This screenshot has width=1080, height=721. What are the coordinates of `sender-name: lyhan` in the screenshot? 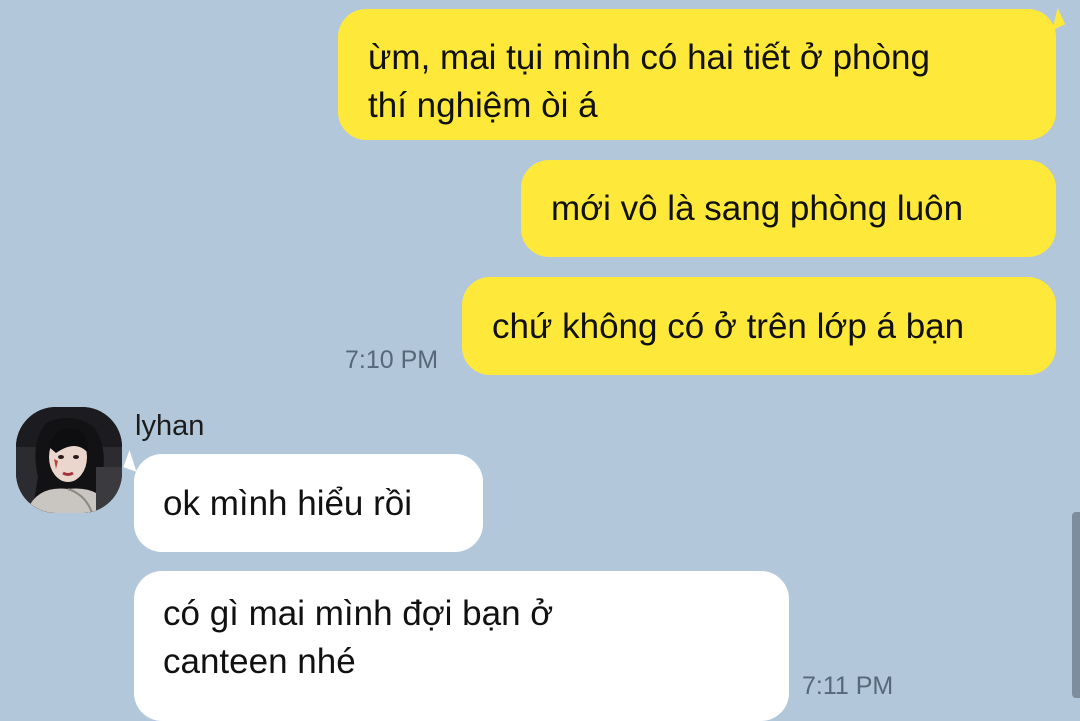 It's located at (170, 426).